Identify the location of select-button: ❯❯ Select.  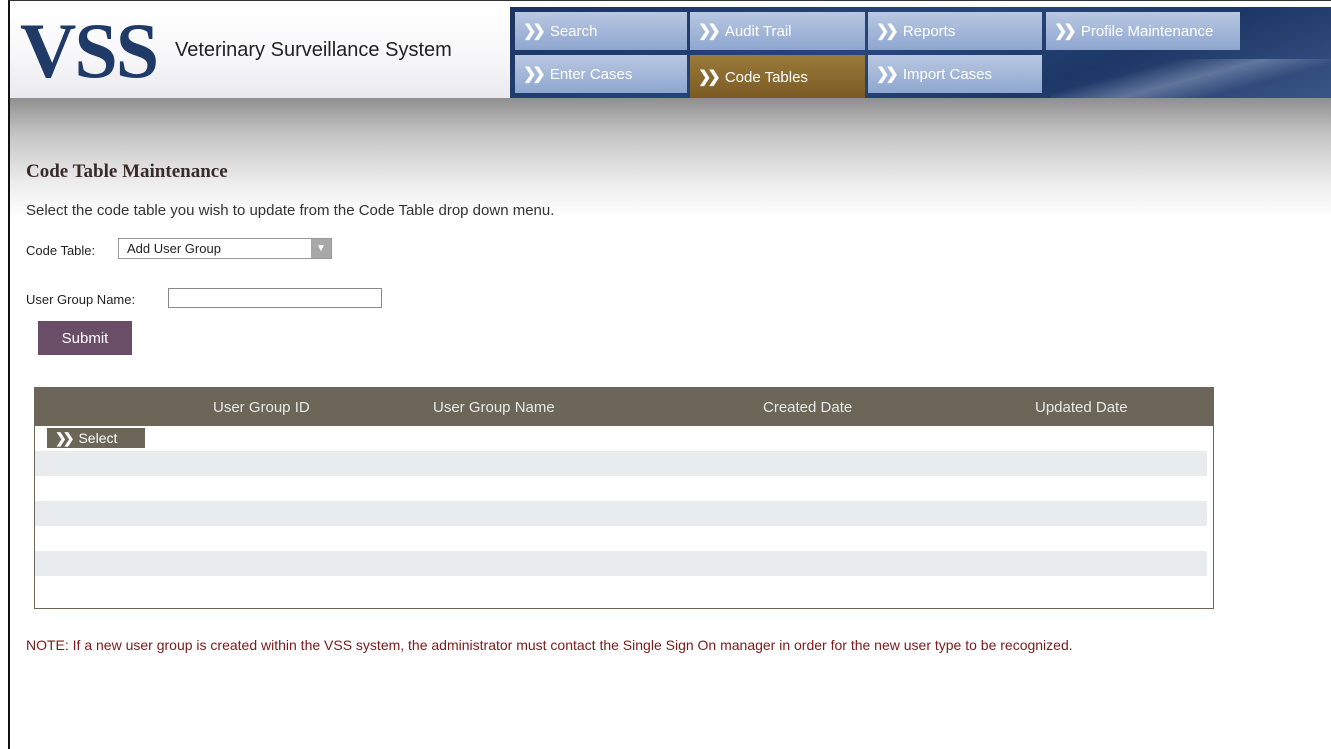
(96, 438).